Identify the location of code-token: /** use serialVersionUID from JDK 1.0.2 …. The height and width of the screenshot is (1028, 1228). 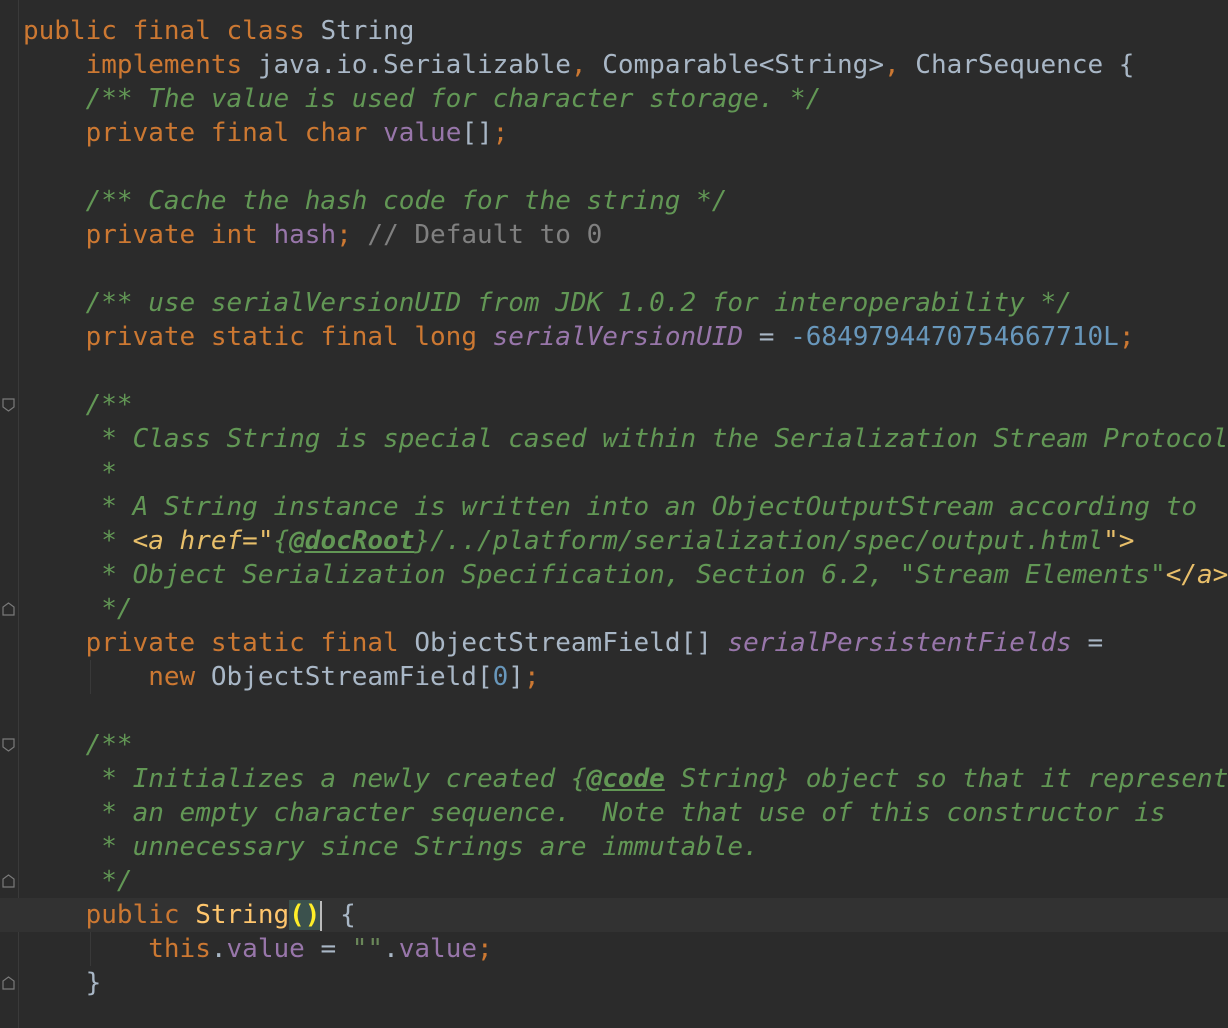
(578, 303).